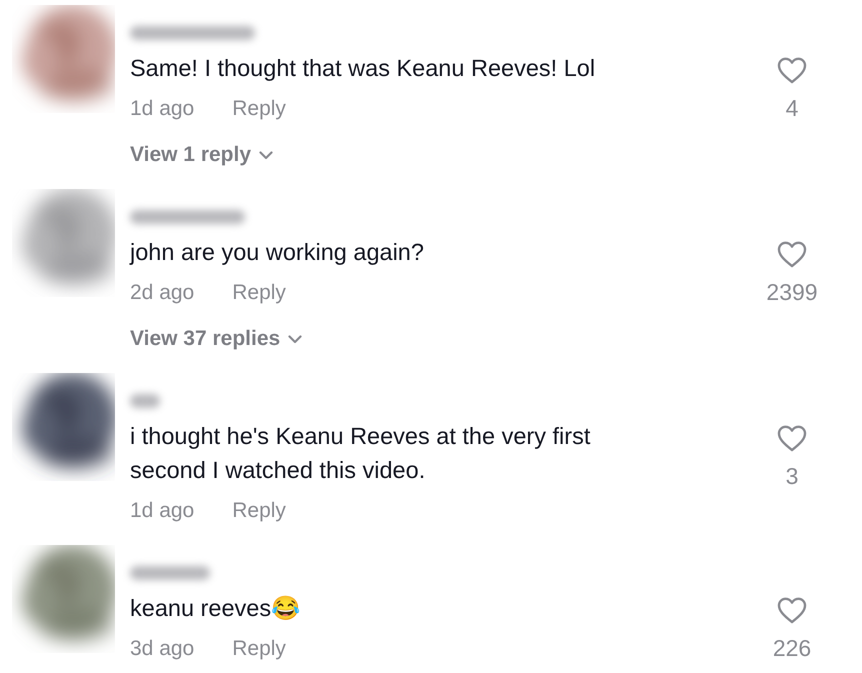  Describe the element at coordinates (162, 649) in the screenshot. I see `comment-time: 3d ago` at that location.